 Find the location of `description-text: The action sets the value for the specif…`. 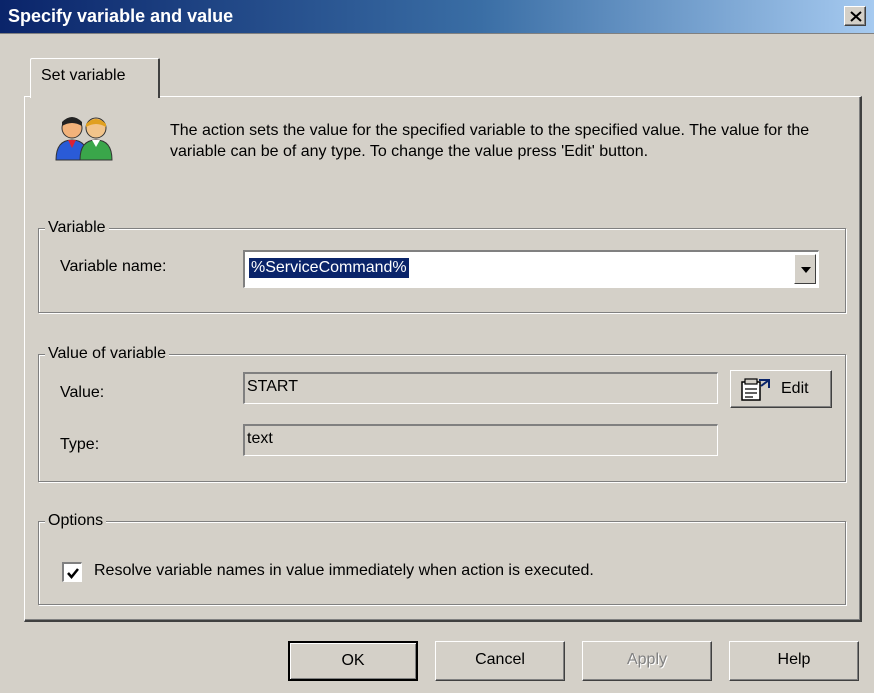

description-text: The action sets the value for the specif… is located at coordinates (490, 141).